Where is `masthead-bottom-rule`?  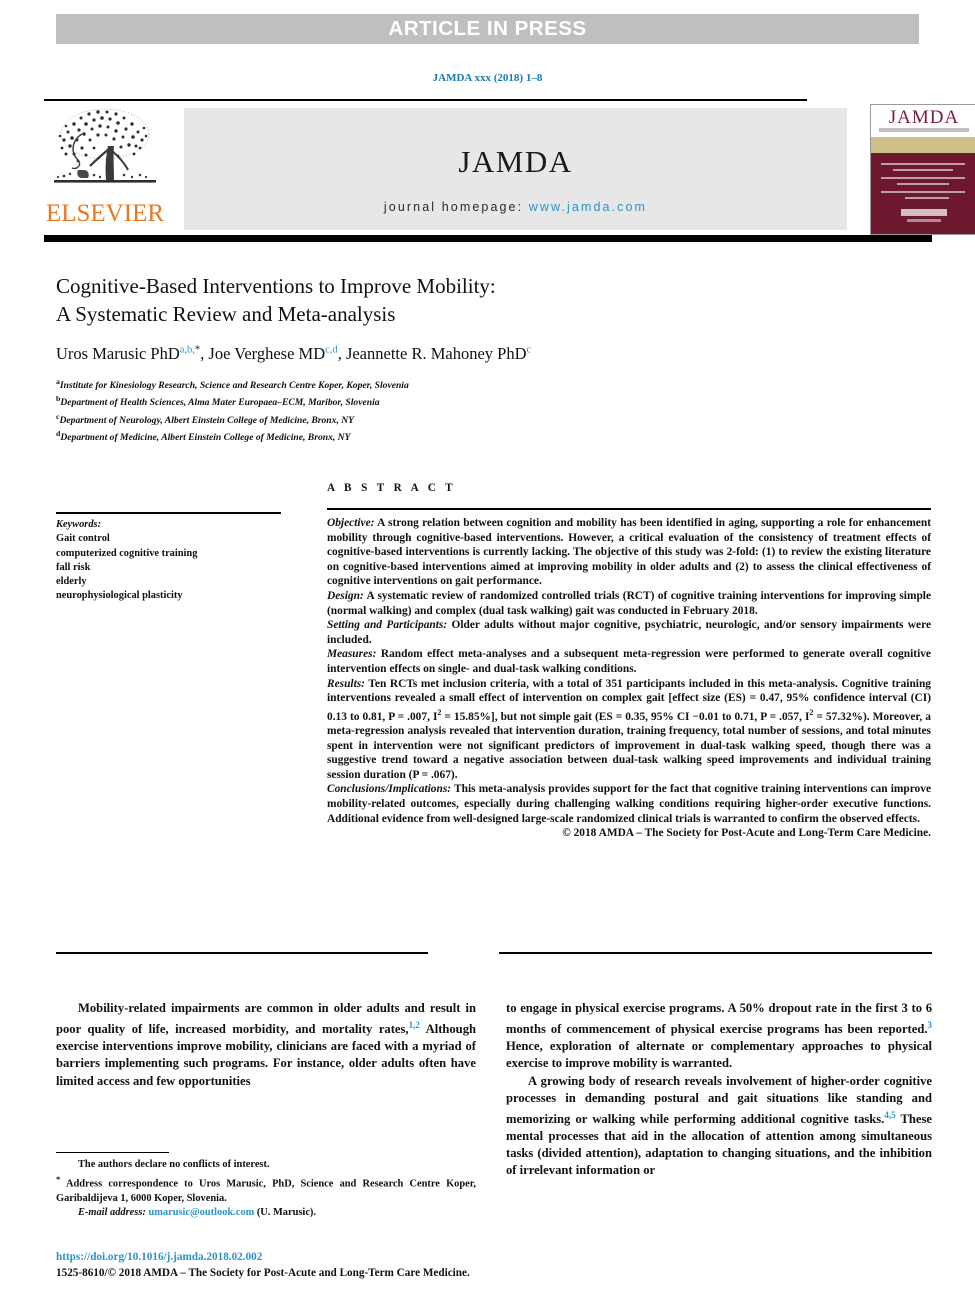
masthead-bottom-rule is located at coordinates (488, 238).